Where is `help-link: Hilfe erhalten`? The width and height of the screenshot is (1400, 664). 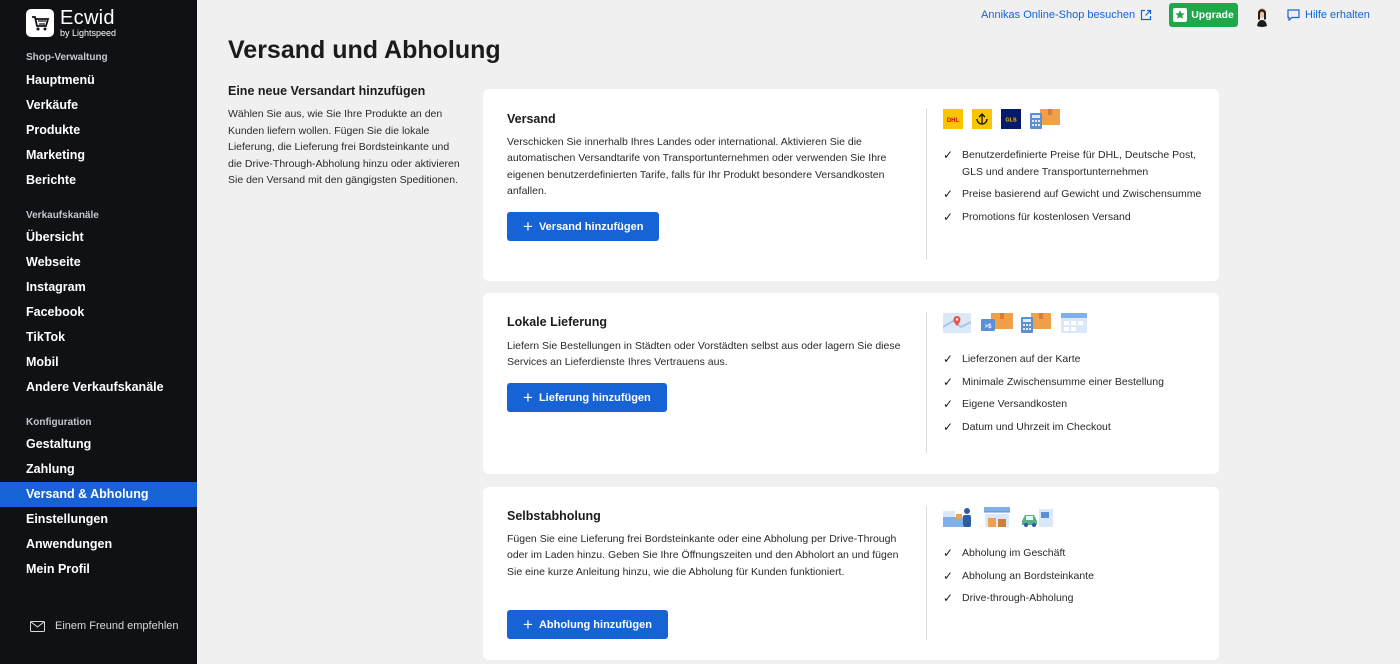 help-link: Hilfe erhalten is located at coordinates (1328, 15).